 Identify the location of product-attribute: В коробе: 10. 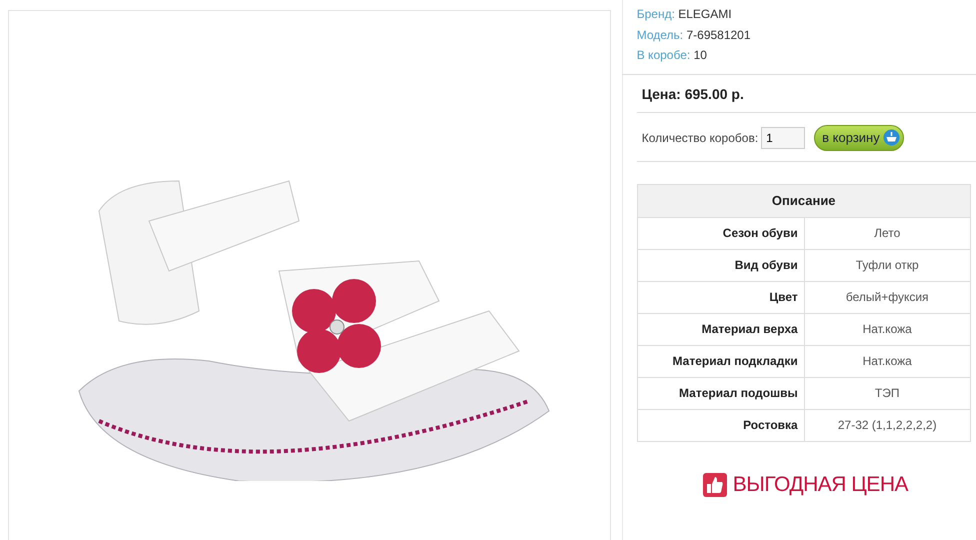
(672, 55).